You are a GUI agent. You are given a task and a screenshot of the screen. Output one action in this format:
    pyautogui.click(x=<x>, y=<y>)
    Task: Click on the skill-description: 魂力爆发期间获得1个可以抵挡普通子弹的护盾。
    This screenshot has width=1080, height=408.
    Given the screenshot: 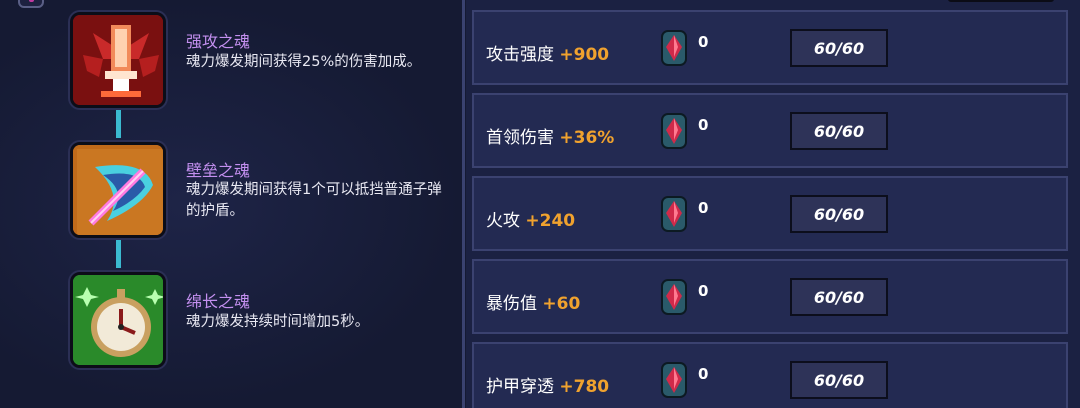 What is the action you would take?
    pyautogui.click(x=314, y=200)
    